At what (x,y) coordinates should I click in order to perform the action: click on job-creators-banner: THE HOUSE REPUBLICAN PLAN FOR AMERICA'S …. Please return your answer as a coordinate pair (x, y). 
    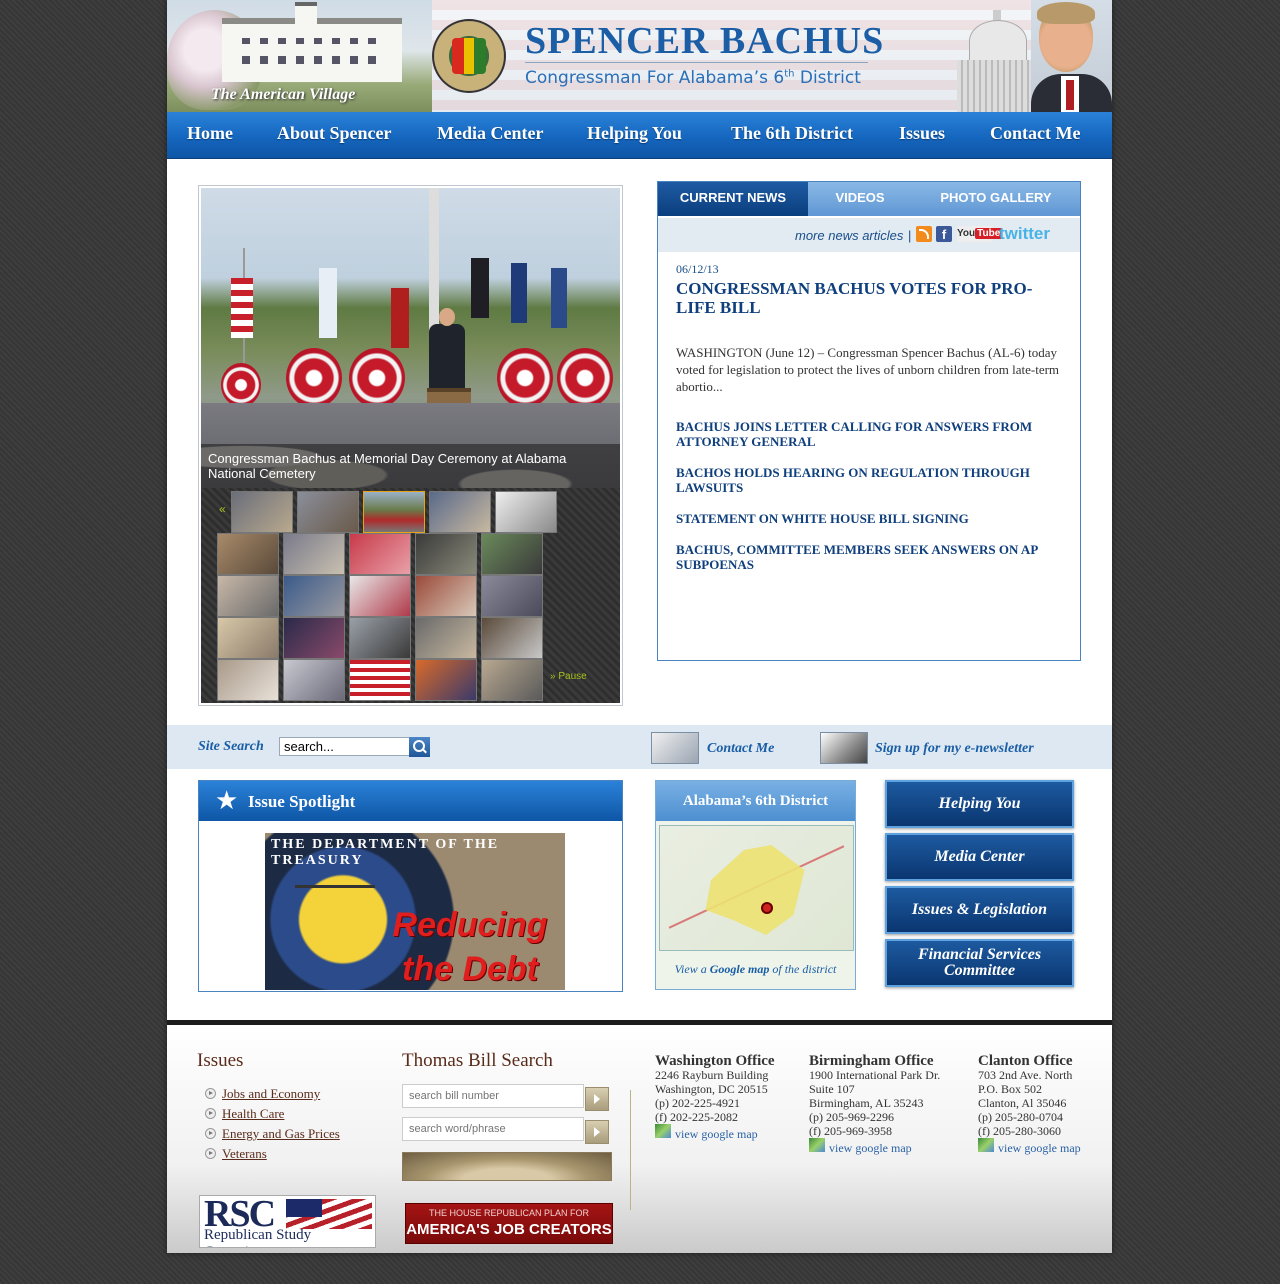
    Looking at the image, I should click on (509, 1223).